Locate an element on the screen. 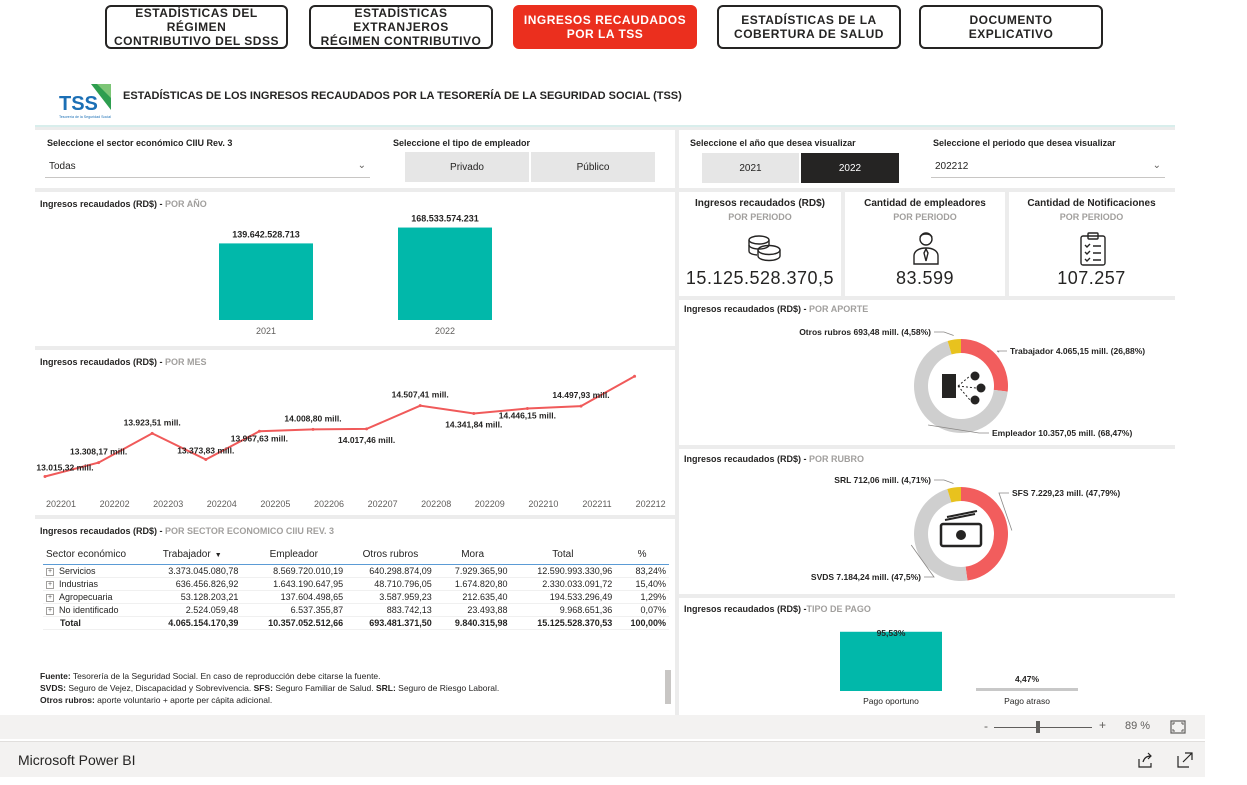 The width and height of the screenshot is (1247, 785). zoom-slider-track is located at coordinates (1043, 727).